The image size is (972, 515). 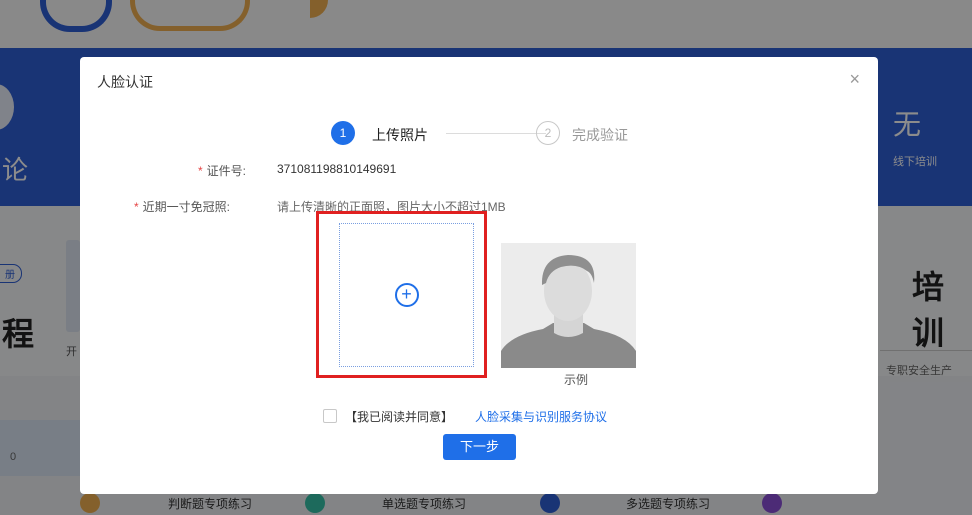 I want to click on agree-text: 【我已阅读并同意】, so click(x=399, y=417).